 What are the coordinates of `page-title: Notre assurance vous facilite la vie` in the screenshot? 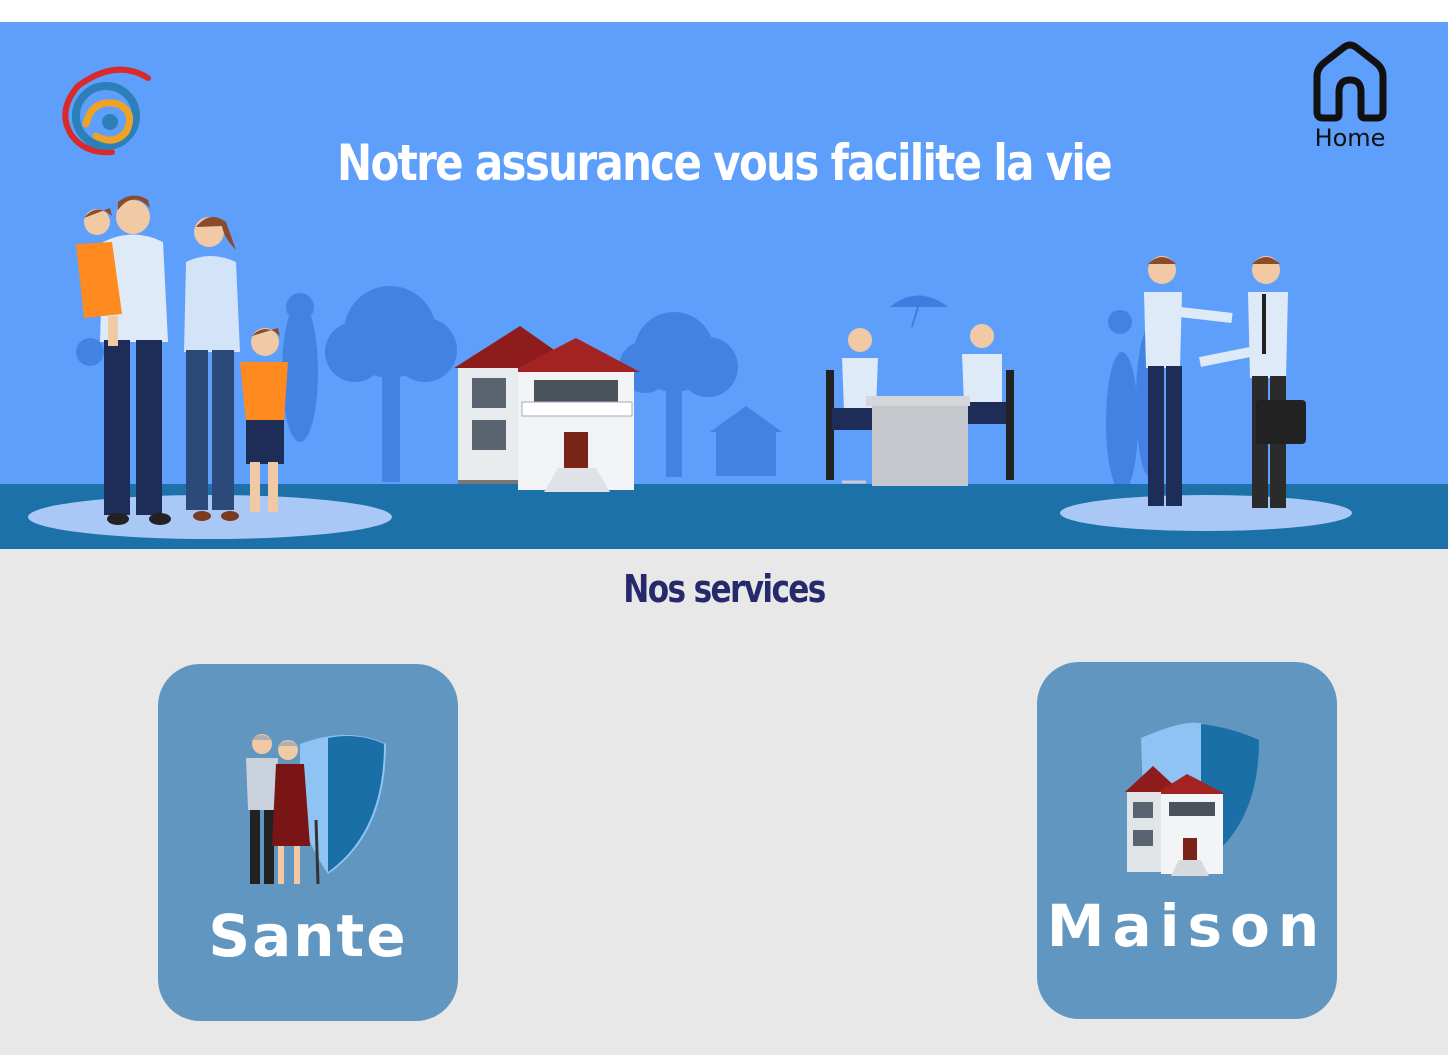 It's located at (725, 163).